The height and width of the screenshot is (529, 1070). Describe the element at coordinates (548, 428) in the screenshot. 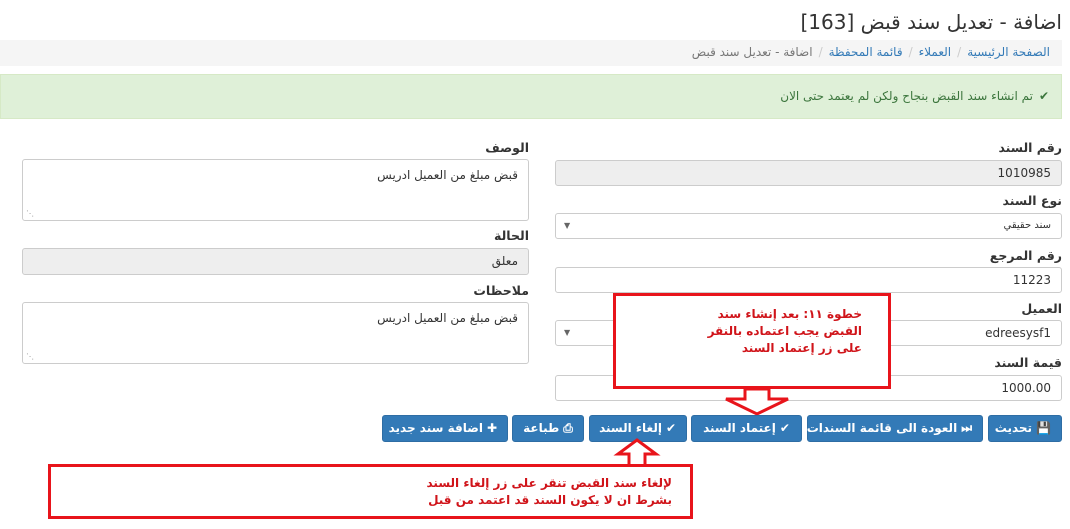

I see `print-button: ⎙طباعة` at that location.